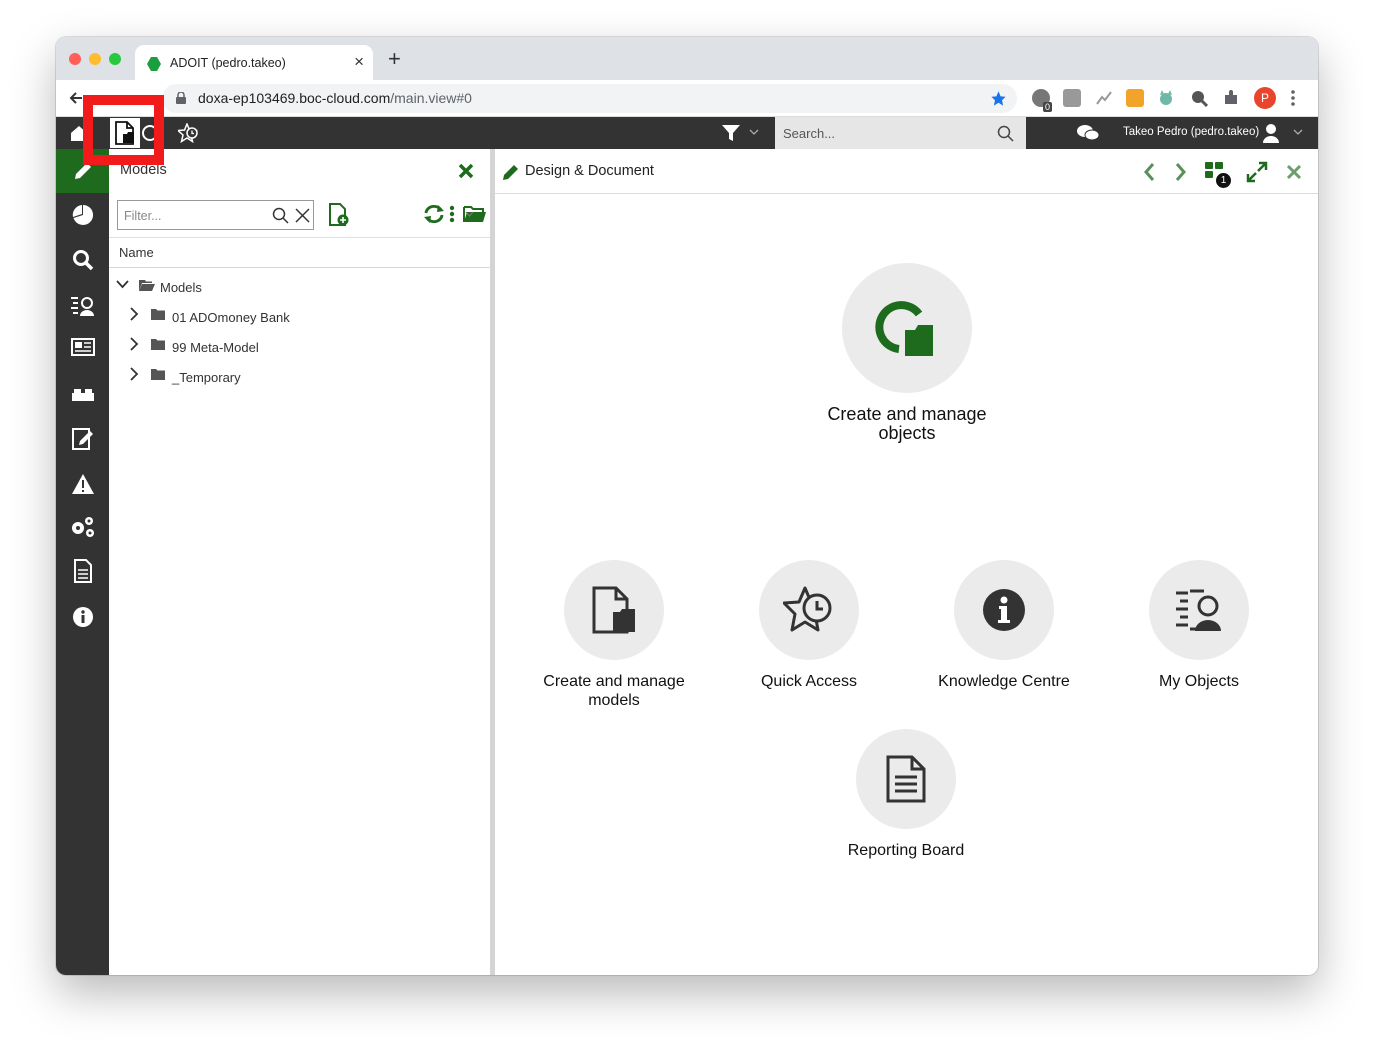 Image resolution: width=1374 pixels, height=1049 pixels. Describe the element at coordinates (76, 98) in the screenshot. I see `back-arrow-icon` at that location.